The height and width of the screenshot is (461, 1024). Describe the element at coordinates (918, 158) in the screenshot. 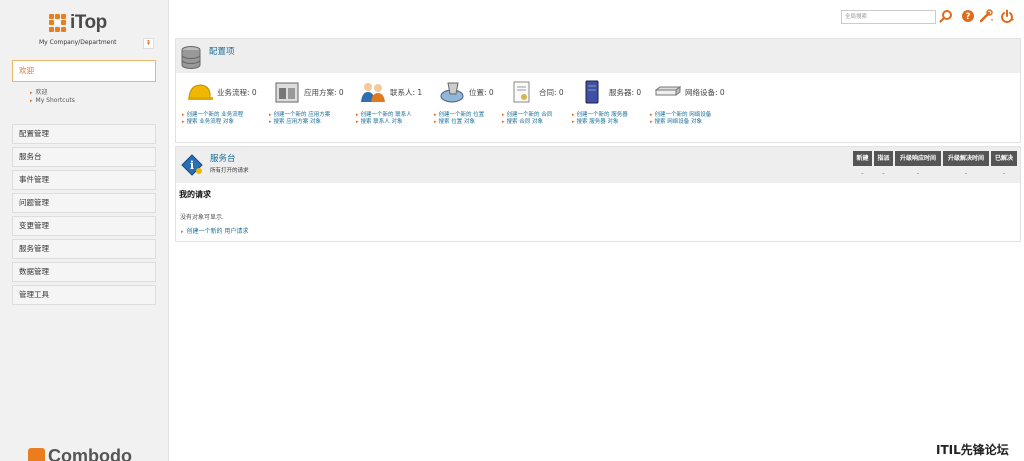

I see `kpi-escalated-tto-header: 升级响应时间` at that location.